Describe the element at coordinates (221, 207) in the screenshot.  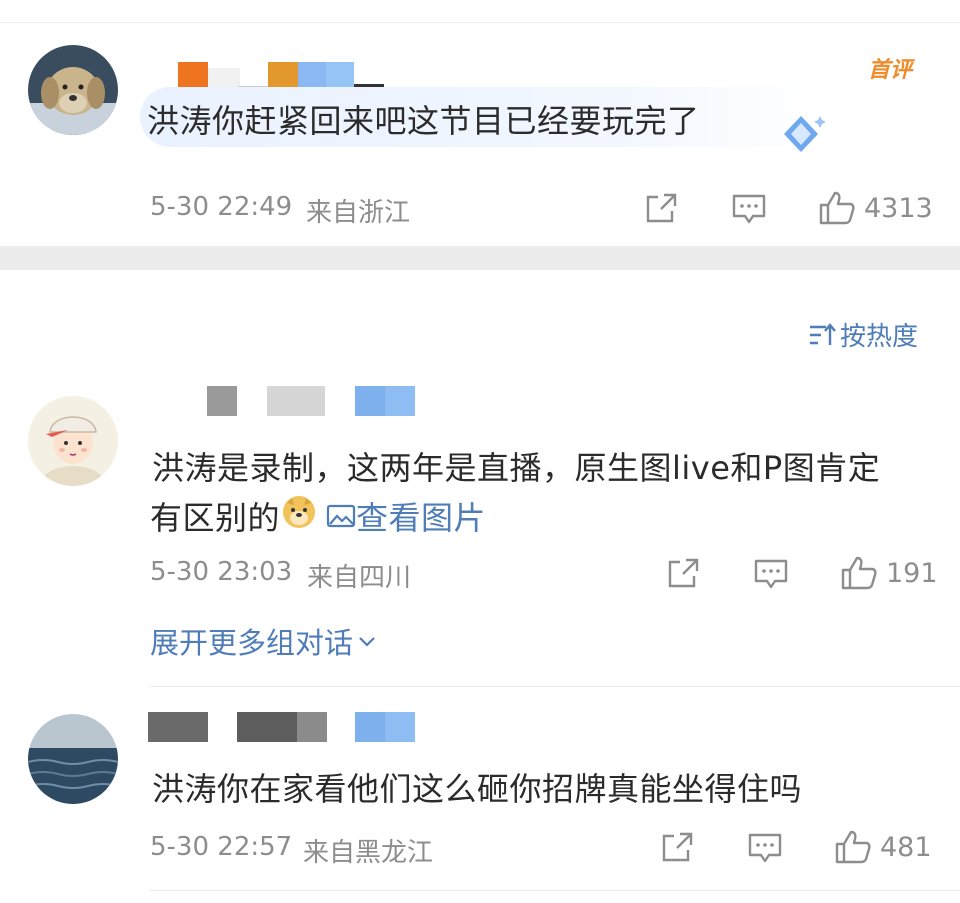
I see `comment-time: 5-30 22:49` at that location.